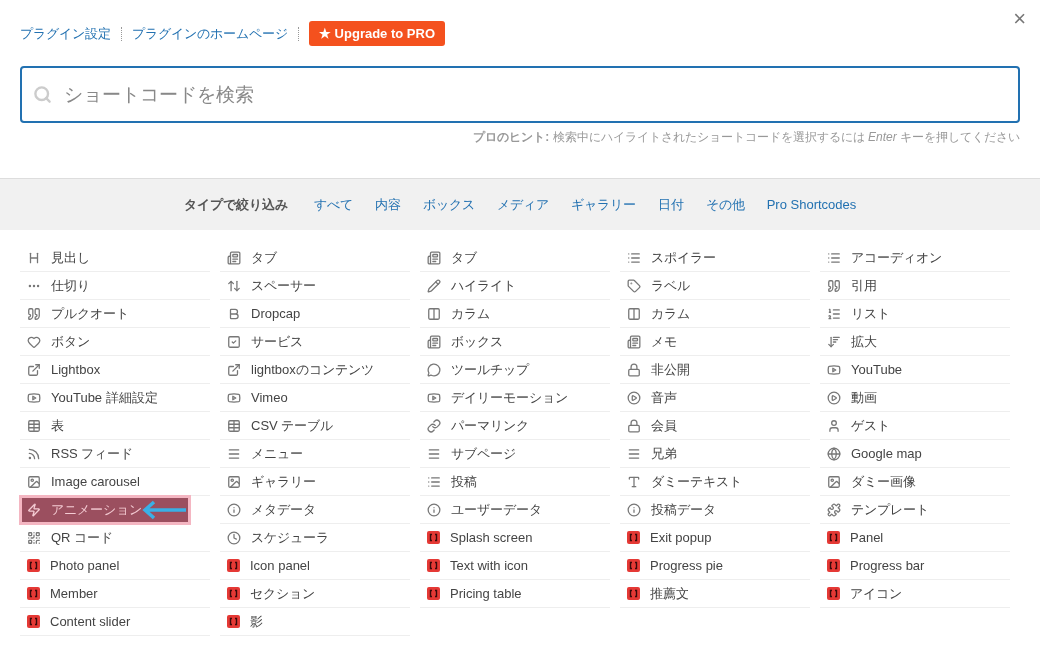 The width and height of the screenshot is (1040, 661). Describe the element at coordinates (315, 370) in the screenshot. I see `shortcode-item: lightboxのコンテンツ` at that location.